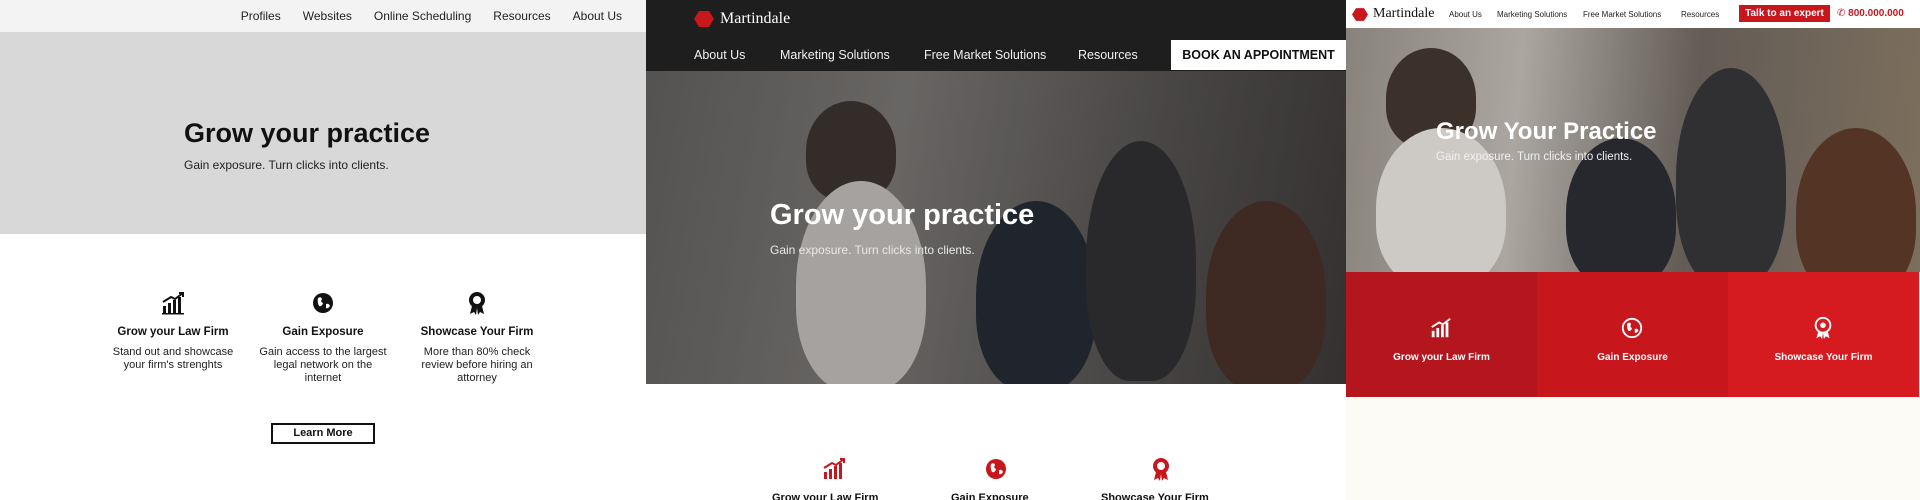  I want to click on book-appointment-button: BOOK AN APPOINTMENT, so click(1258, 55).